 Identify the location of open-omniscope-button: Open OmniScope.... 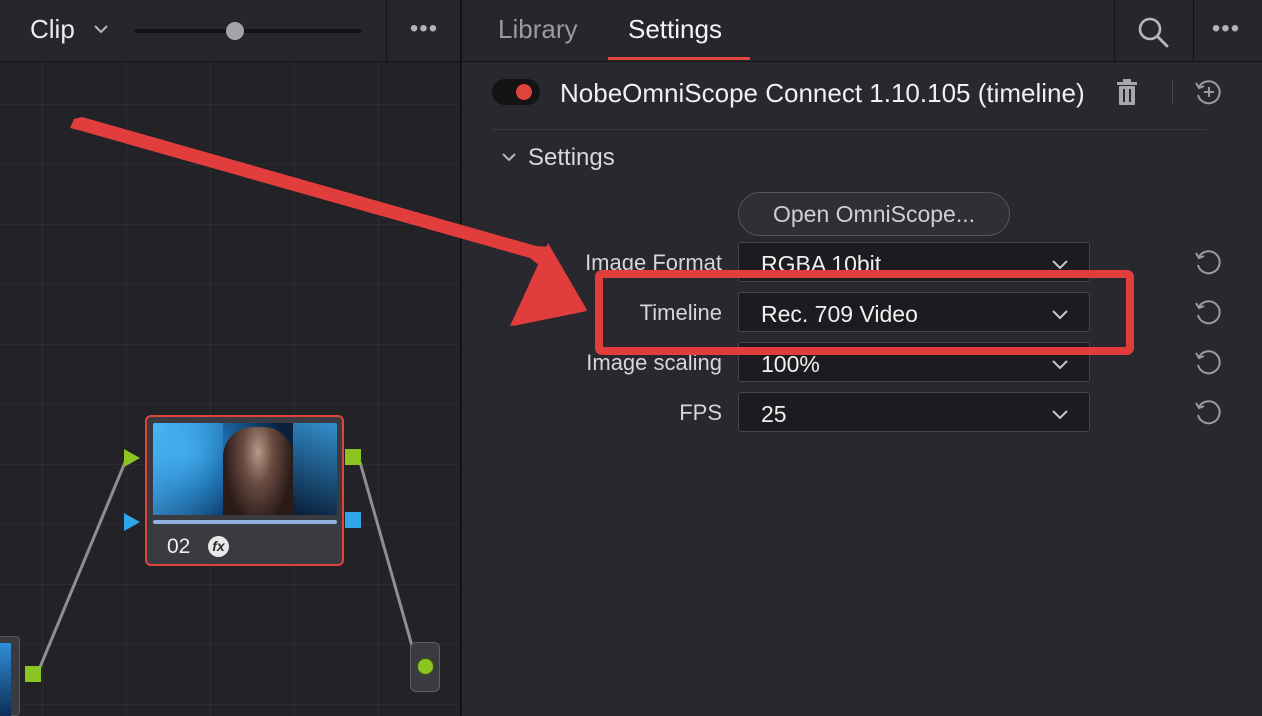
(874, 214).